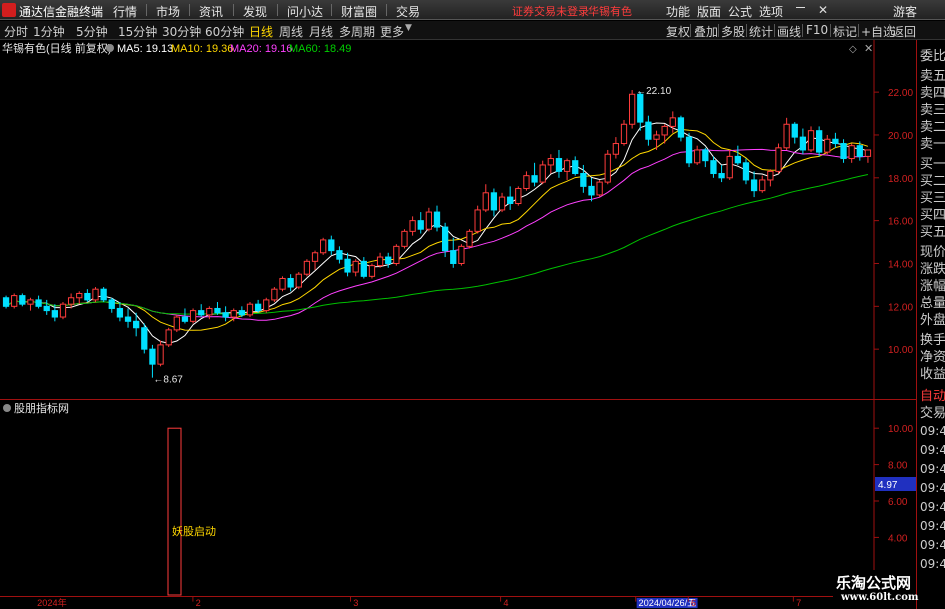 Image resolution: width=945 pixels, height=609 pixels. I want to click on y-tick-label: 14.00, so click(900, 264).